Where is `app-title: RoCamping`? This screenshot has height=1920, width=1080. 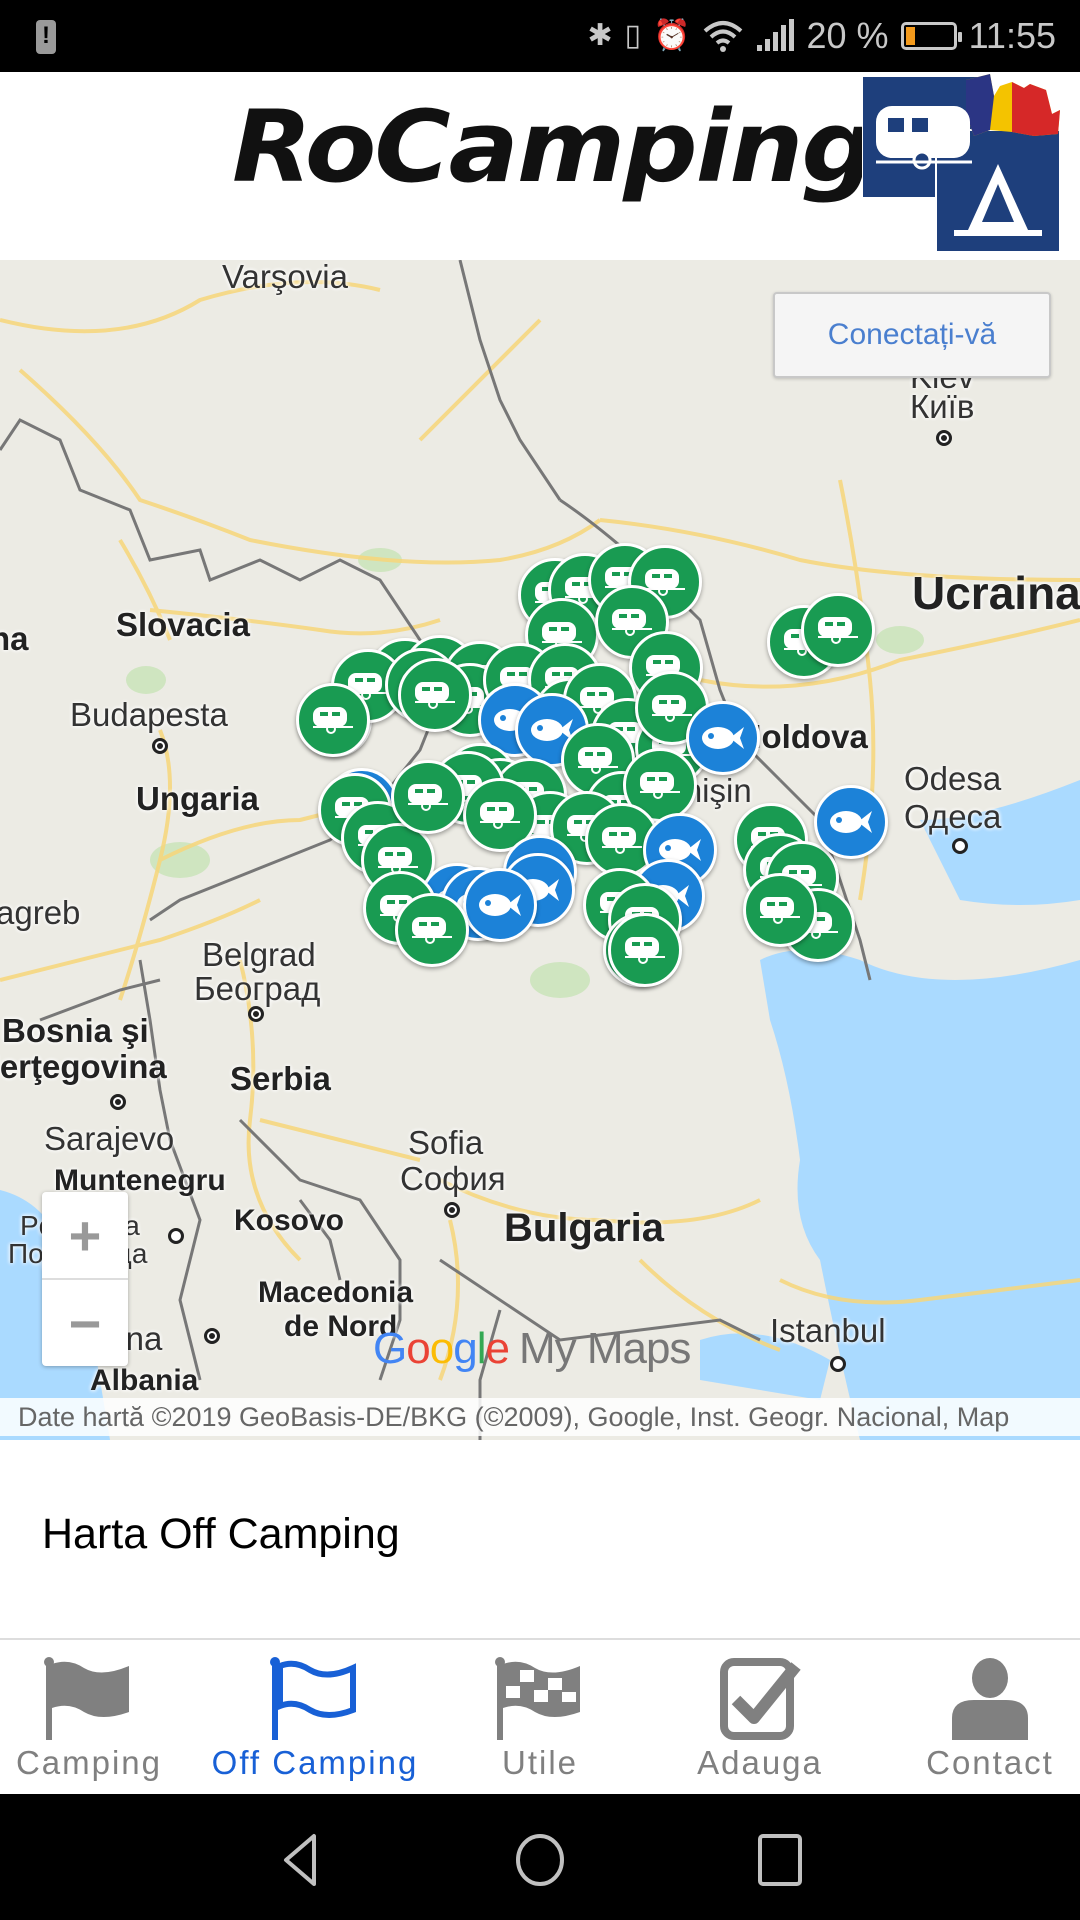
app-title: RoCamping is located at coordinates (554, 147).